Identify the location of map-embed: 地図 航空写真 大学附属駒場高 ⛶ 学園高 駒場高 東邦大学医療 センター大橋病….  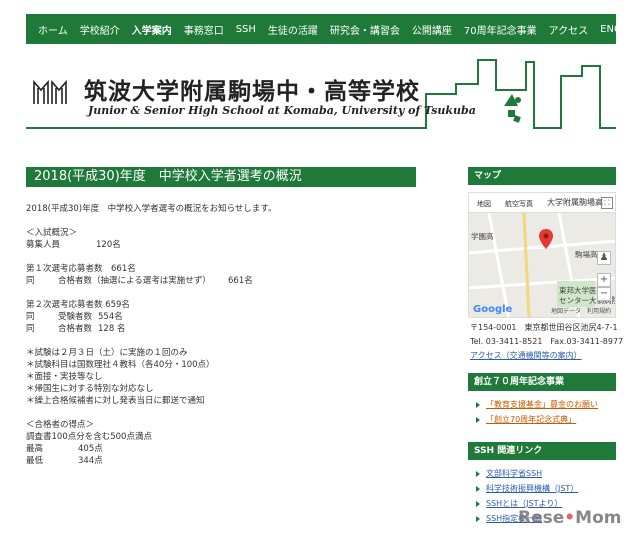
(542, 255).